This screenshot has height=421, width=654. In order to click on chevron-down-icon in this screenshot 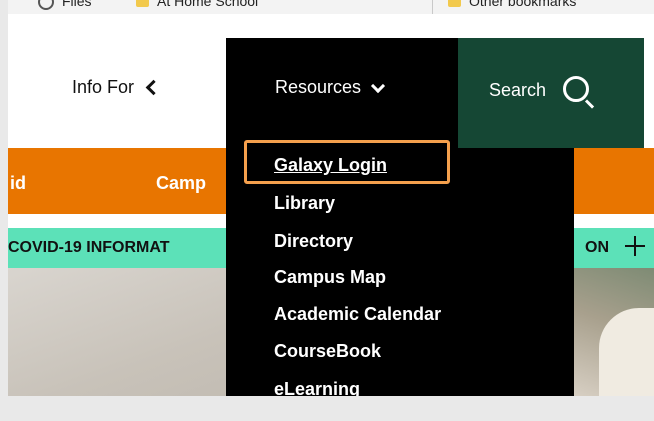, I will do `click(378, 85)`.